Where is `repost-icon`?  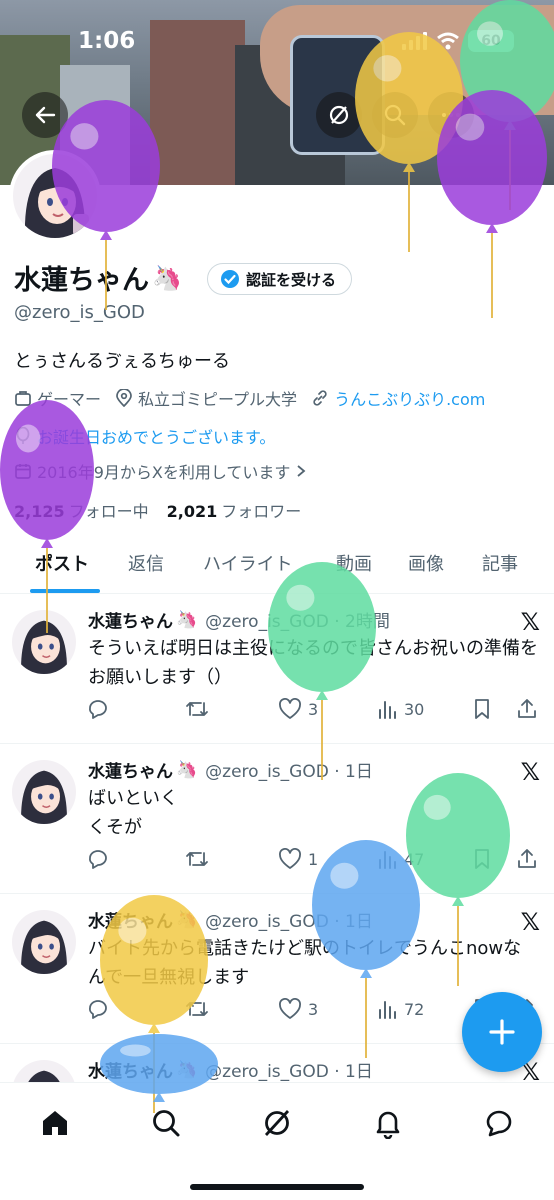
repost-icon is located at coordinates (197, 859).